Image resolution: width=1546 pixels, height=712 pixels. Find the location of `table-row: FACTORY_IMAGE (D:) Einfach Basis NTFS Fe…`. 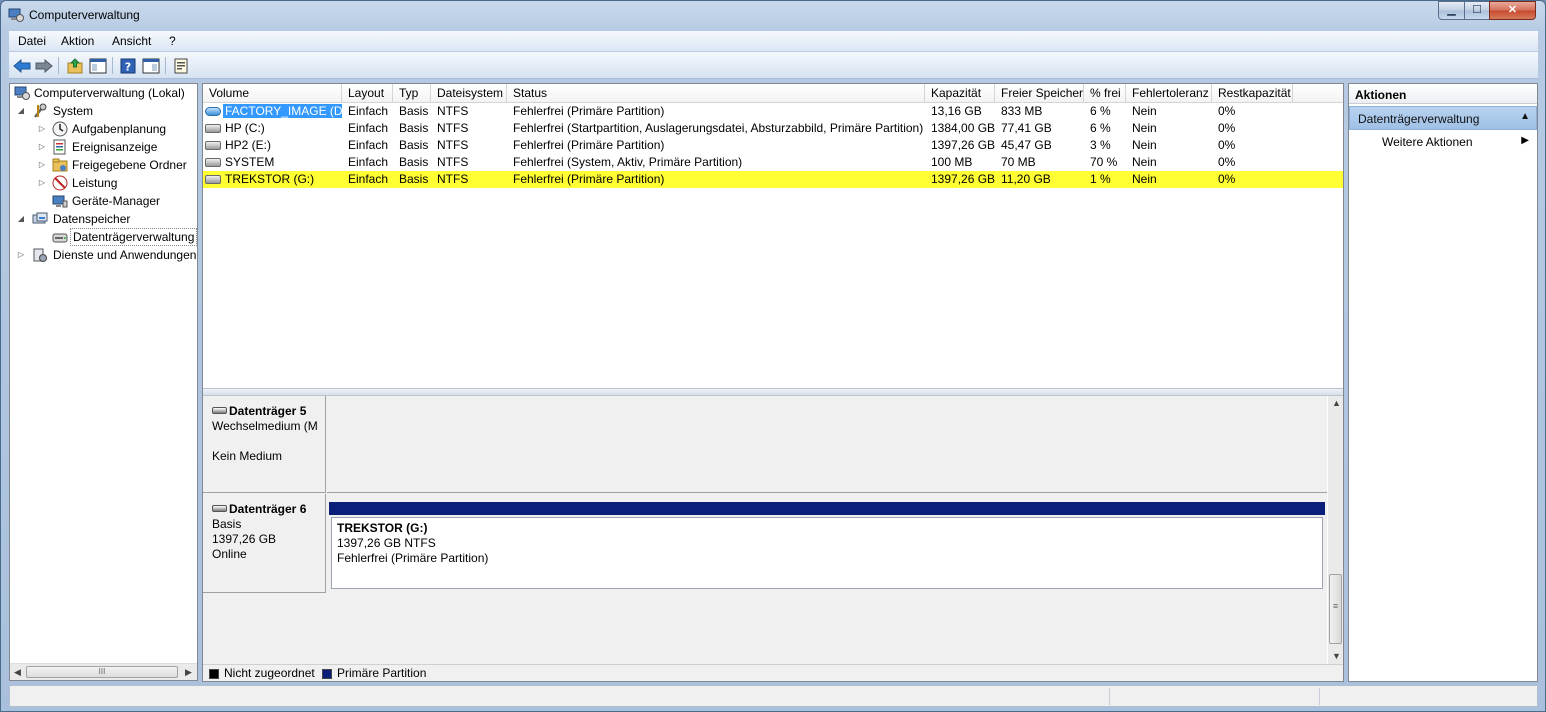

table-row: FACTORY_IMAGE (D:) Einfach Basis NTFS Fe… is located at coordinates (773, 111).